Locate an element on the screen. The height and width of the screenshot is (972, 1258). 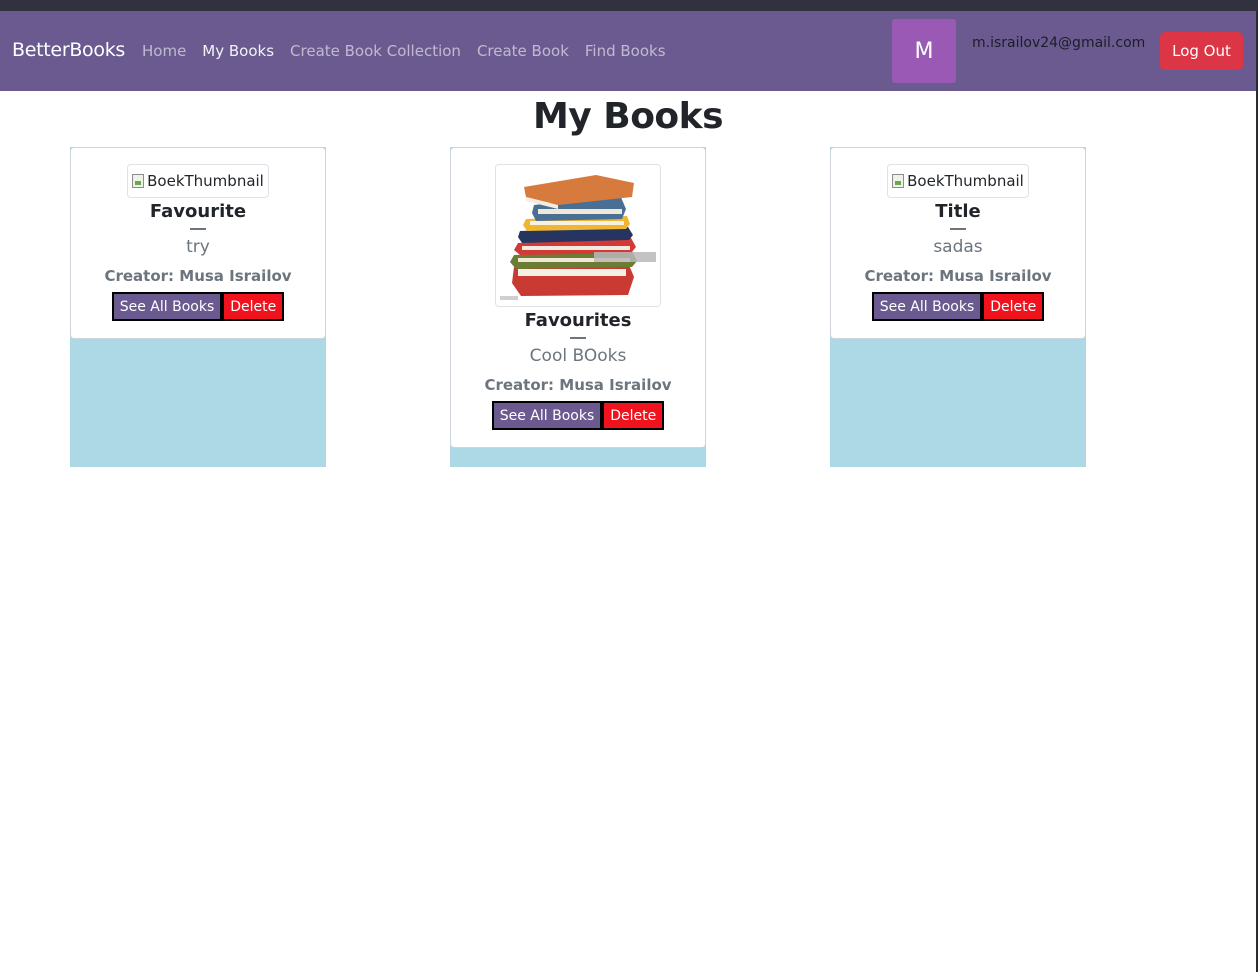
brand-link: BetterBooks is located at coordinates (68, 50).